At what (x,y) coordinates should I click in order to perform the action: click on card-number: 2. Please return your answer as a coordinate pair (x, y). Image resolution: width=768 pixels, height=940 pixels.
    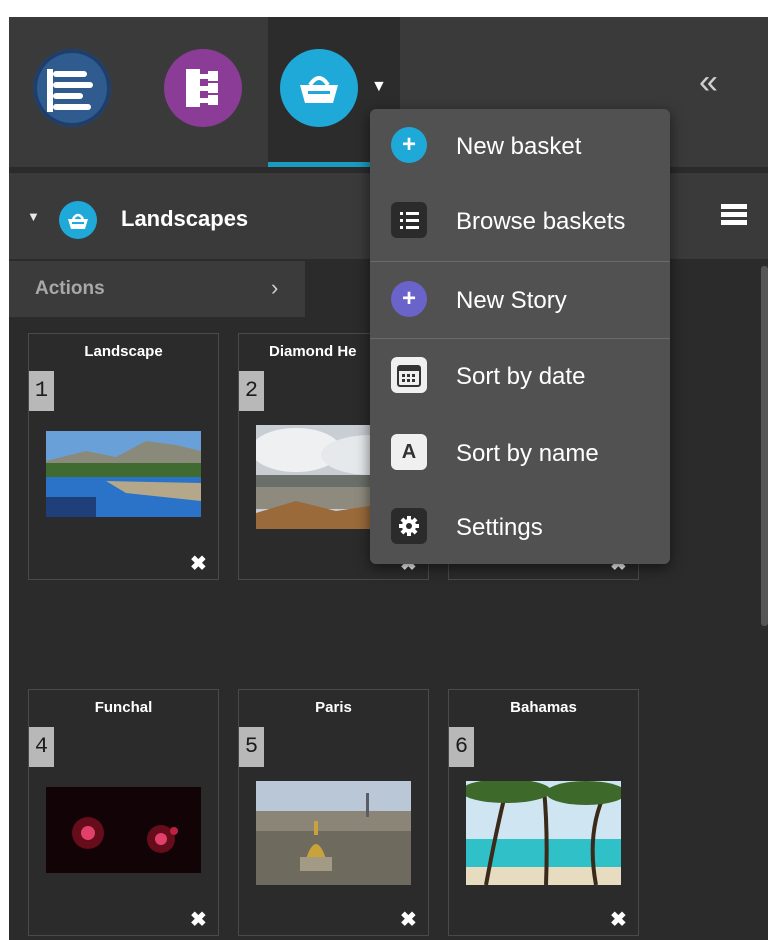
    Looking at the image, I should click on (251, 391).